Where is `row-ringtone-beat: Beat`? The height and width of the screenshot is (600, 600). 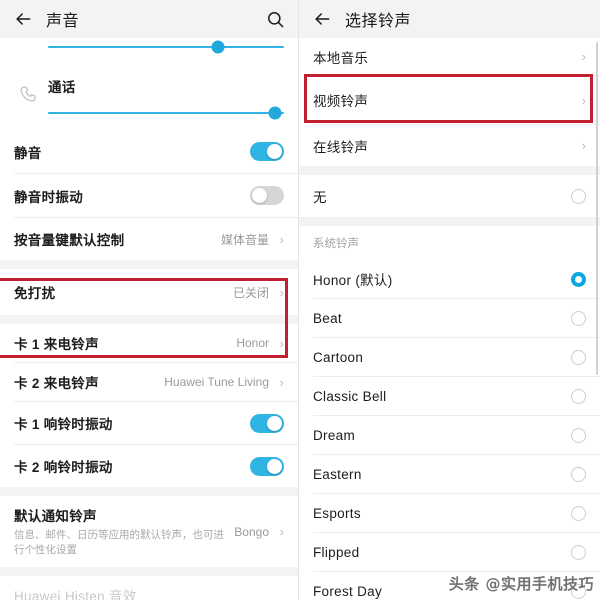 row-ringtone-beat: Beat is located at coordinates (449, 318).